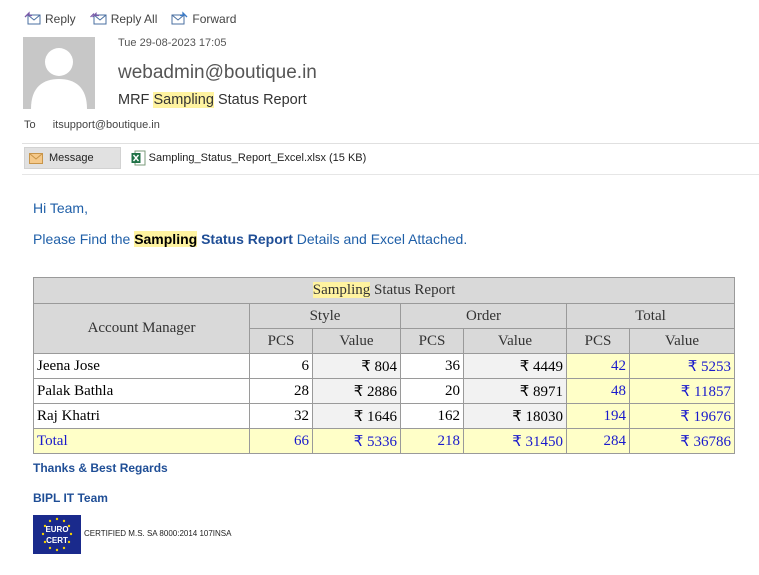  Describe the element at coordinates (515, 366) in the screenshot. I see `row-order-value: ₹ 4449` at that location.